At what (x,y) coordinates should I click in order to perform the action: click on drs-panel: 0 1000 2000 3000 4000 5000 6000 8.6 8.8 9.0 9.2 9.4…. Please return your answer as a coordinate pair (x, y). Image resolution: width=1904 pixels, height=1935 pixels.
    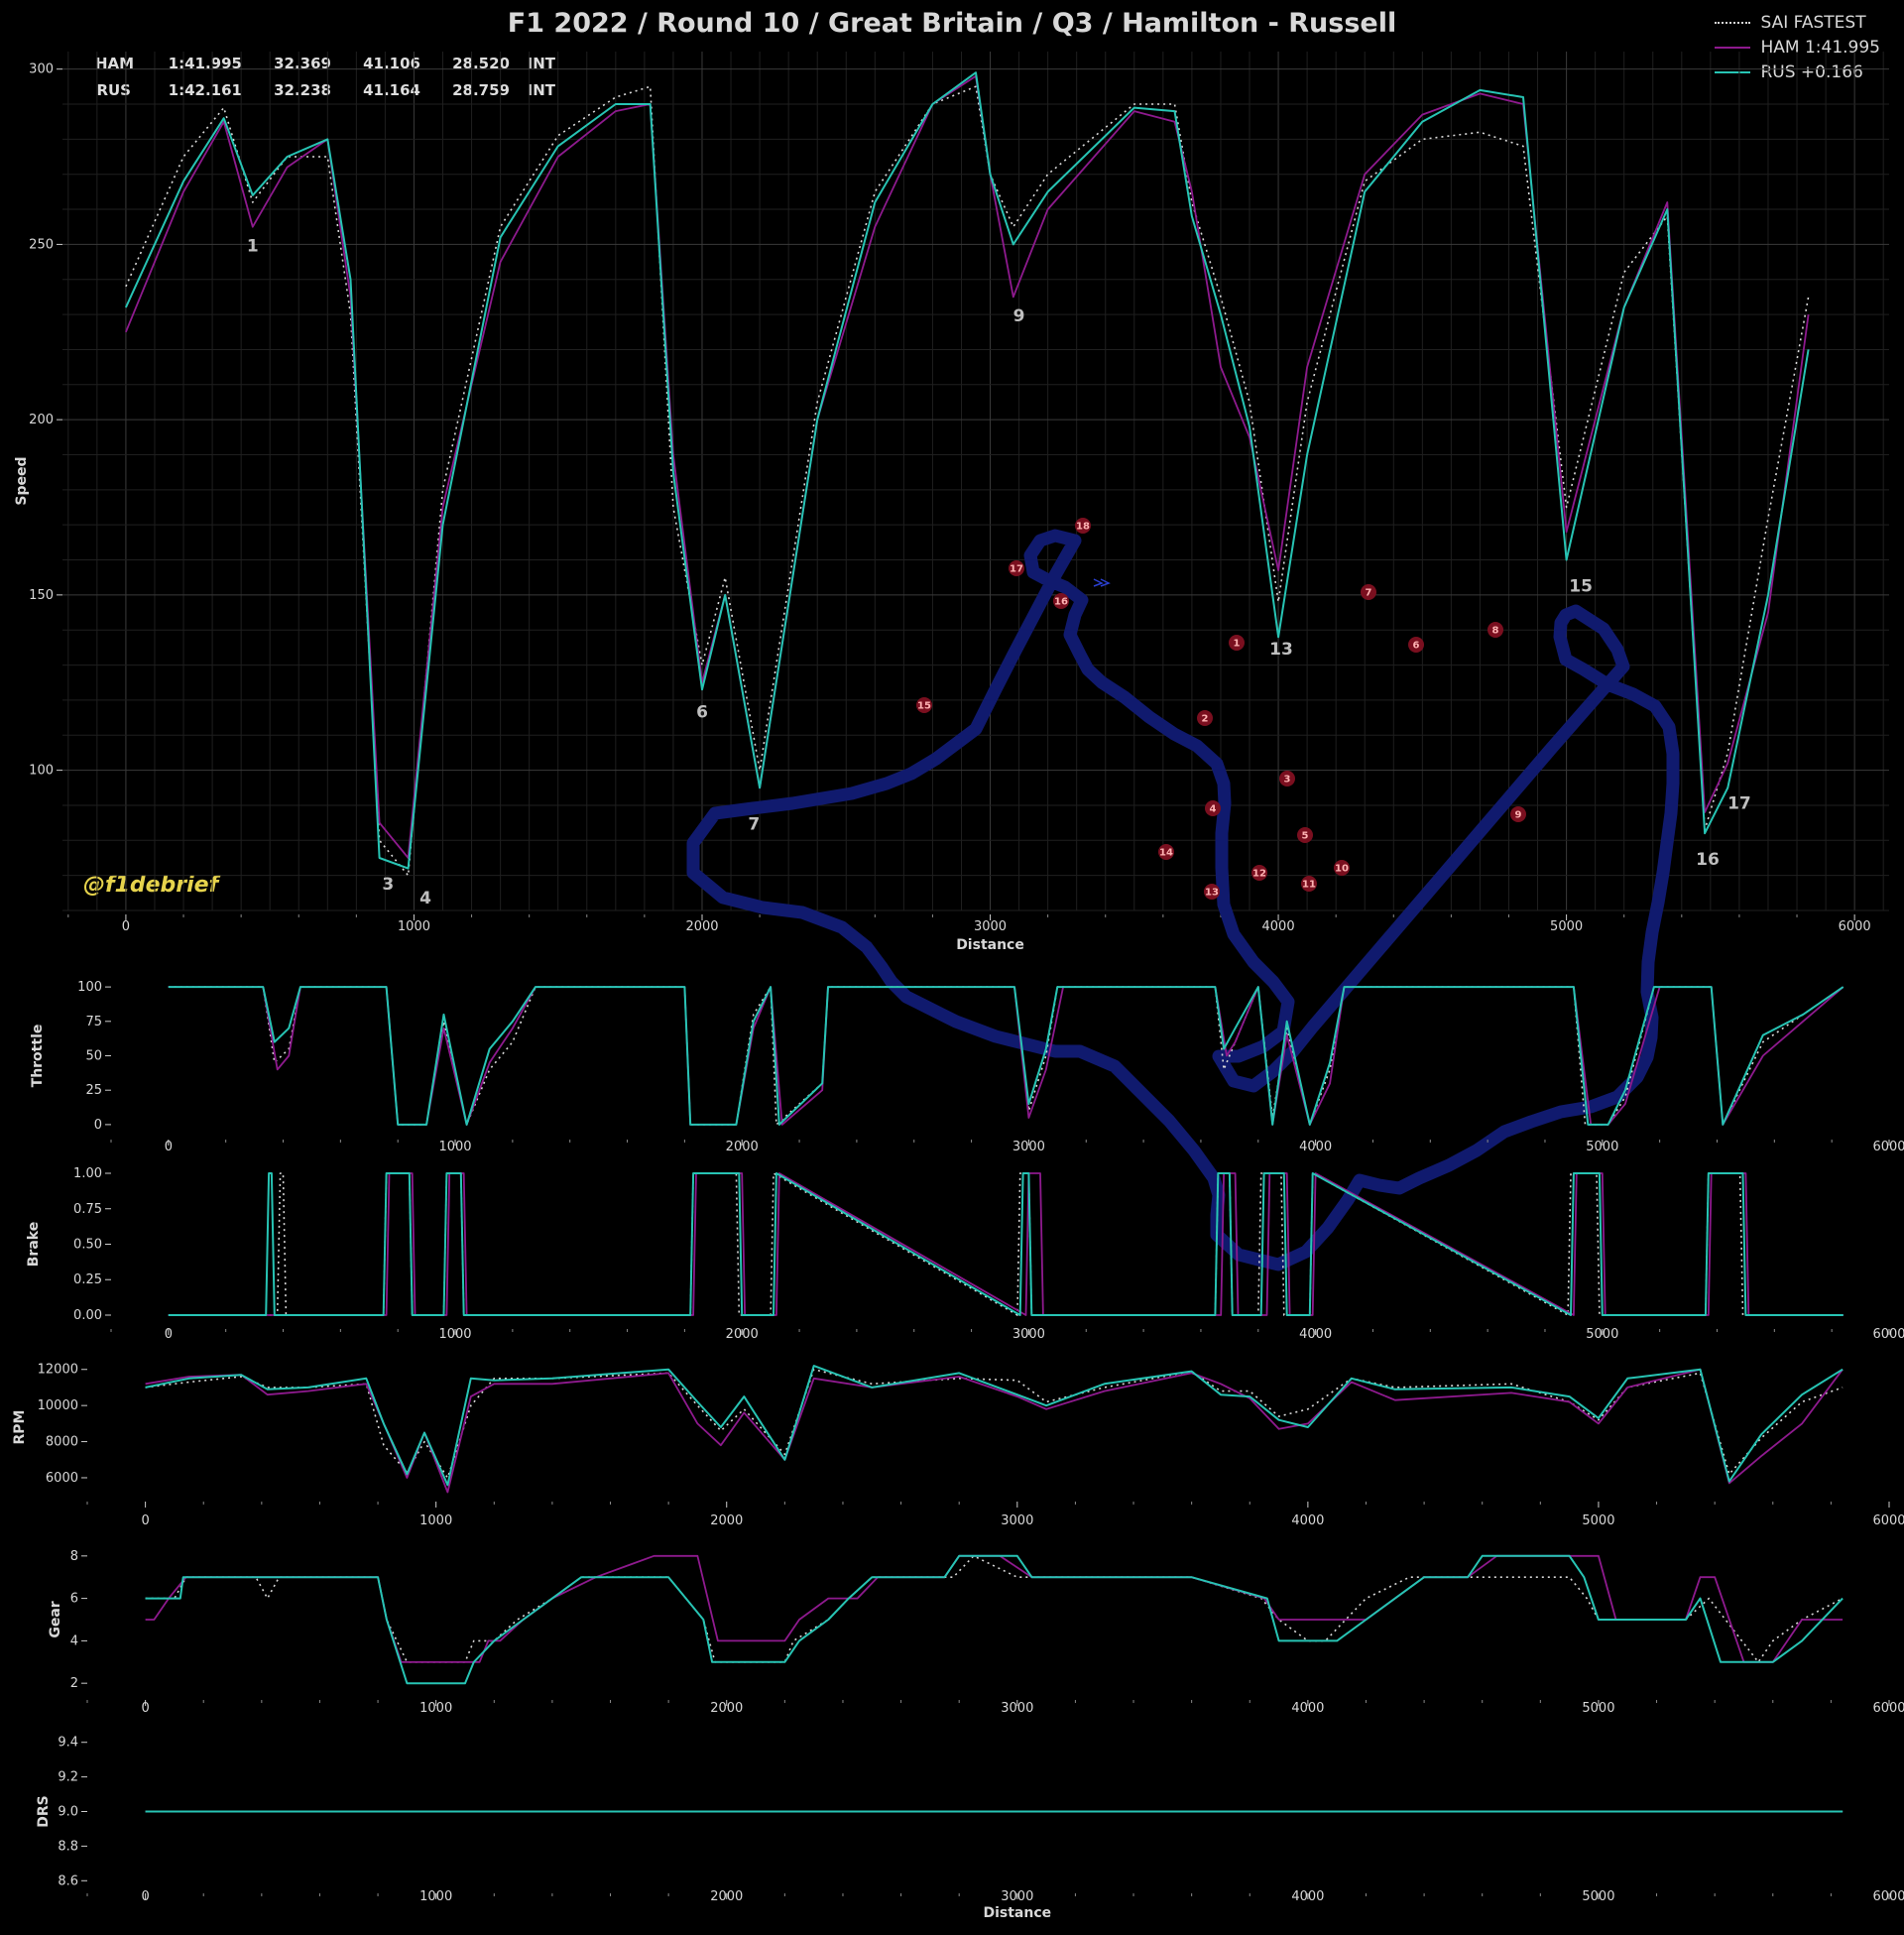
    Looking at the image, I should click on (970, 1829).